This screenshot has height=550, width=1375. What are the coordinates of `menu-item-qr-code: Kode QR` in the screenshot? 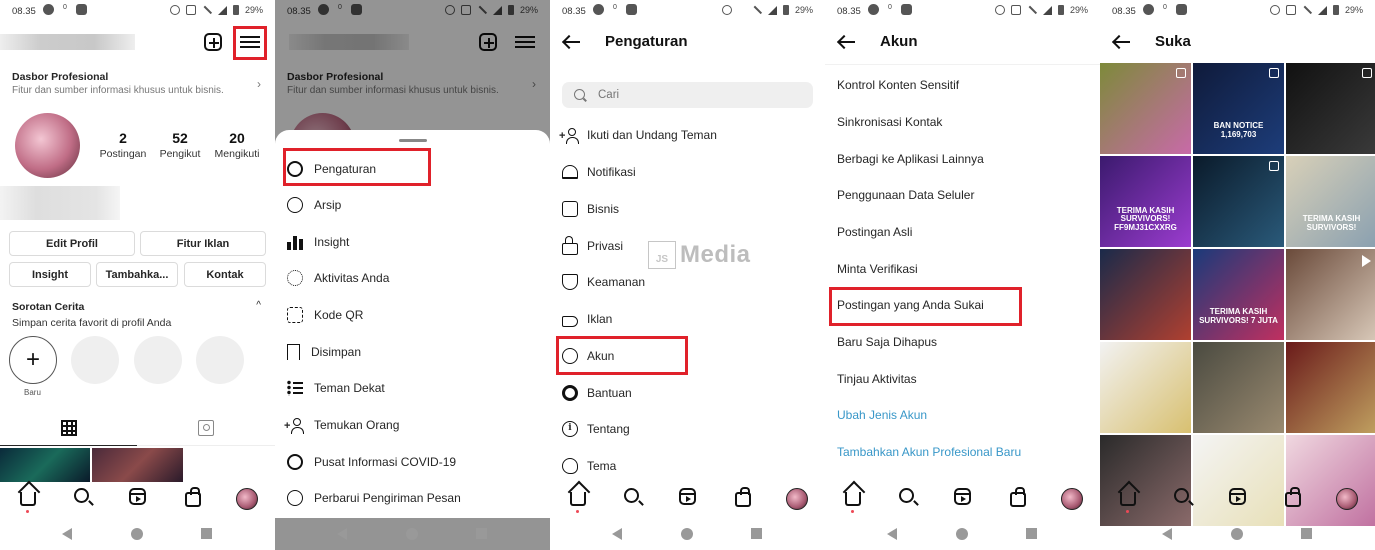 It's located at (325, 315).